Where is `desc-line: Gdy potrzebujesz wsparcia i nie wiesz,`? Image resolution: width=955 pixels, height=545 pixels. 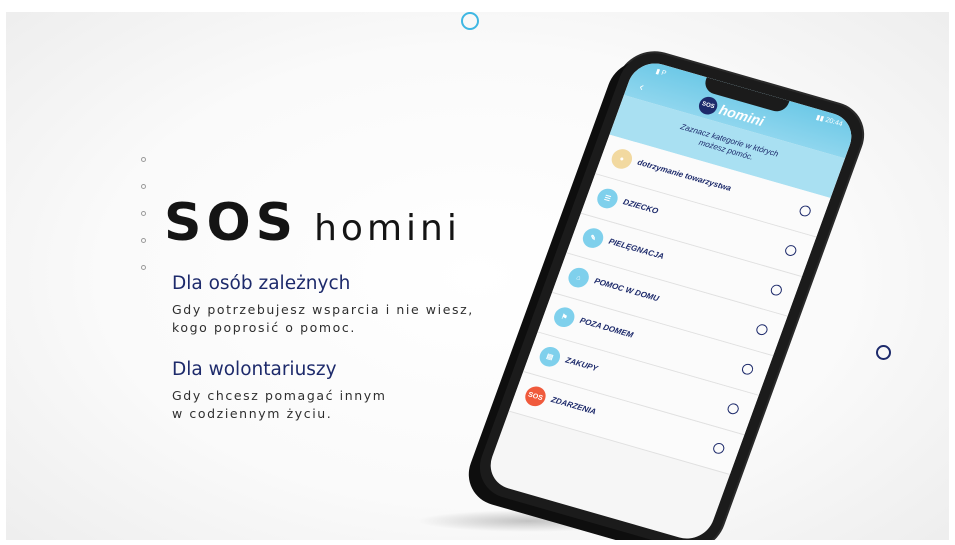 desc-line: Gdy potrzebujesz wsparcia i nie wiesz, is located at coordinates (323, 309).